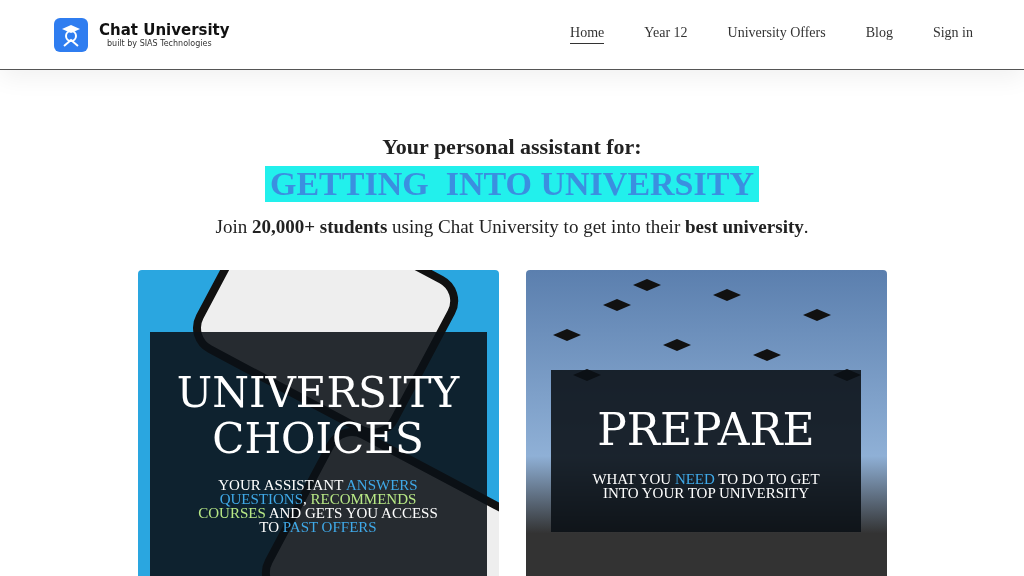 The width and height of the screenshot is (1024, 576). What do you see at coordinates (587, 34) in the screenshot?
I see `nav-link: Home` at bounding box center [587, 34].